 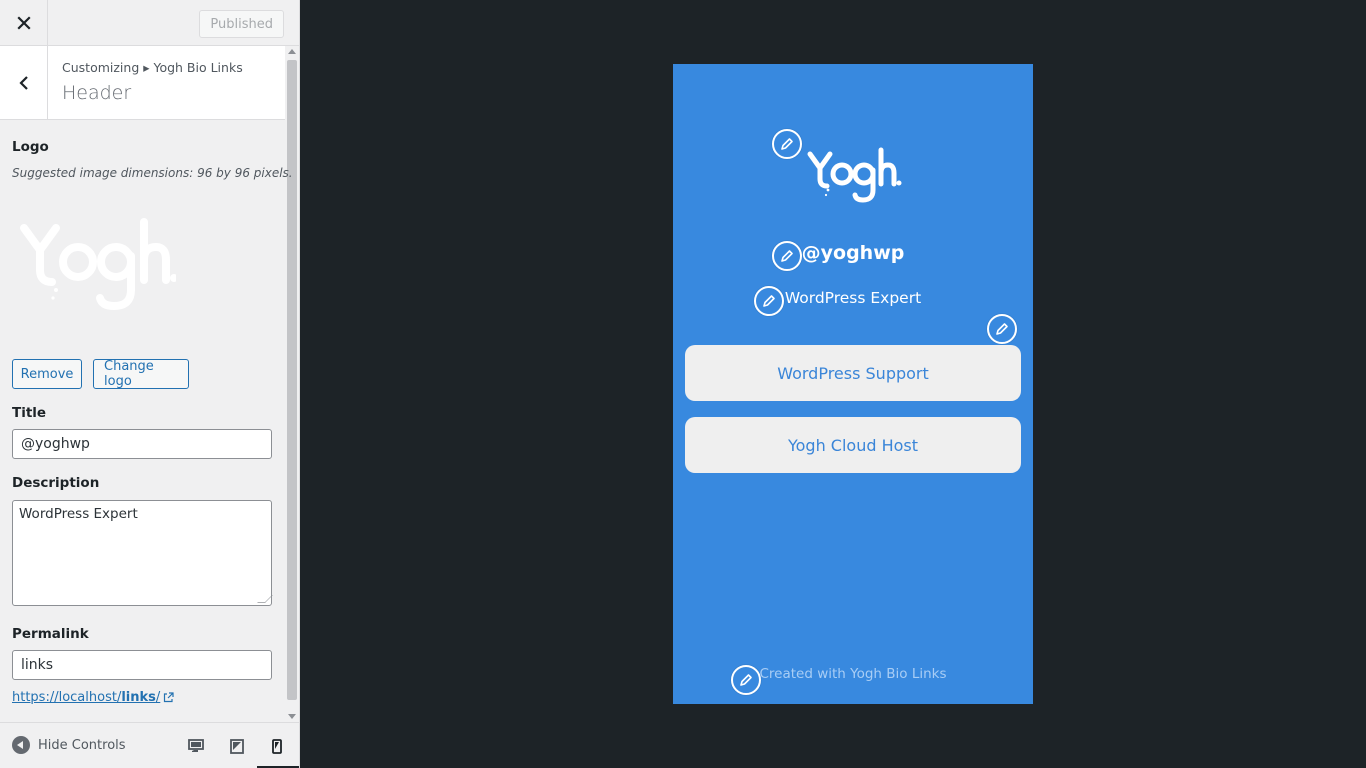 I want to click on tablet-icon, so click(x=237, y=746).